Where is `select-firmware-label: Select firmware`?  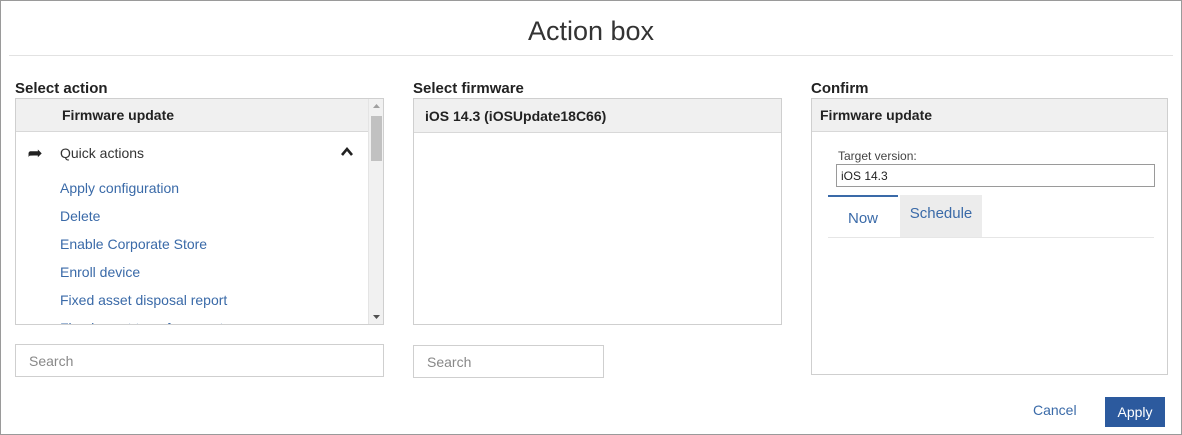 select-firmware-label: Select firmware is located at coordinates (468, 88).